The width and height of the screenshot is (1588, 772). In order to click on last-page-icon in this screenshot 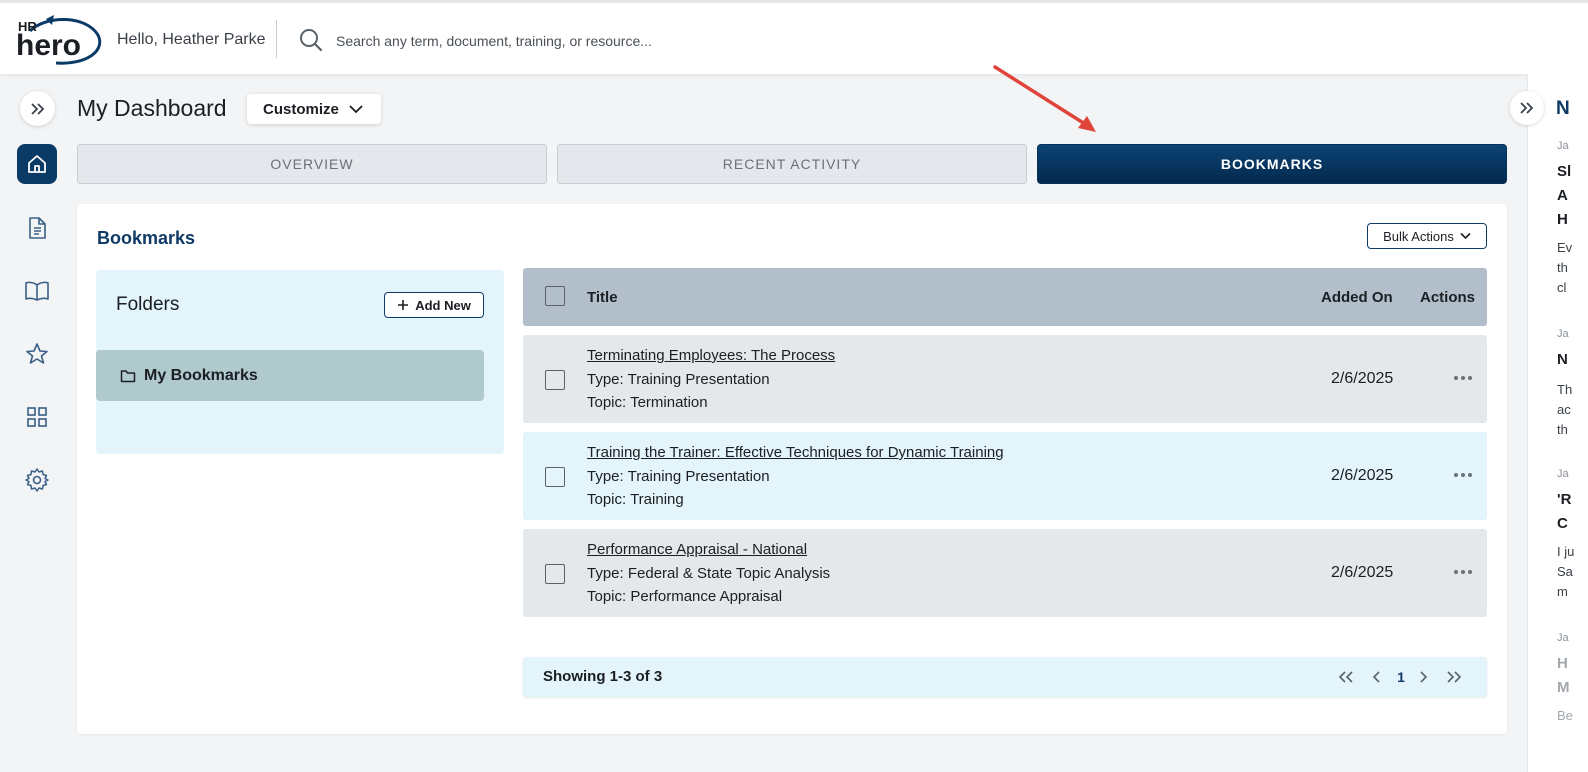, I will do `click(1454, 677)`.